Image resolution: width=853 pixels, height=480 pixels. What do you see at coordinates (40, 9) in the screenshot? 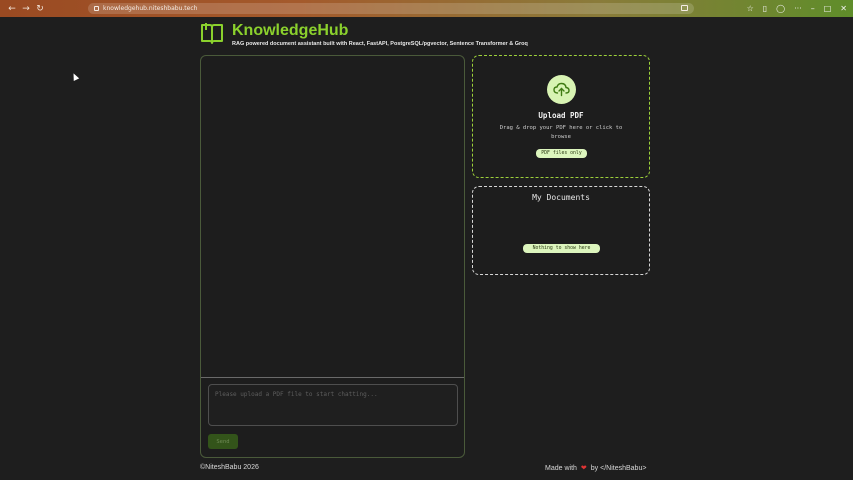
I see `reload-icon: ↻` at bounding box center [40, 9].